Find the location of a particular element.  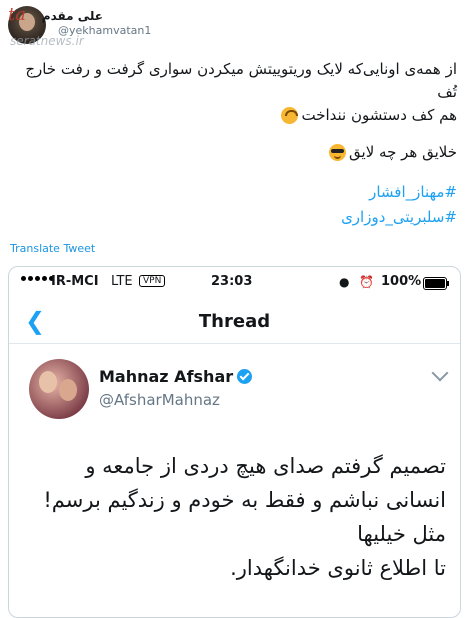

hashtag-list: #مهناز_افشار #سلبریتی_دوزاری is located at coordinates (399, 205).